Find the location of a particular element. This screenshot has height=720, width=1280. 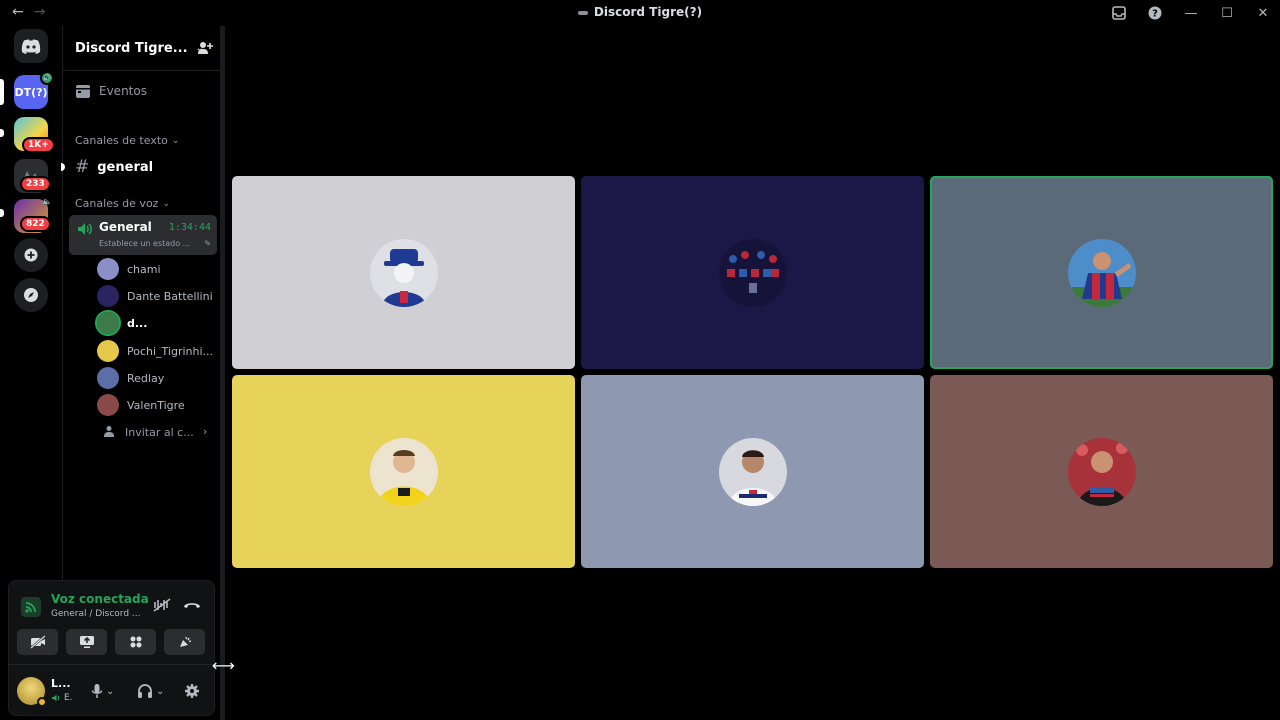

events-item: Eventos is located at coordinates (111, 91).